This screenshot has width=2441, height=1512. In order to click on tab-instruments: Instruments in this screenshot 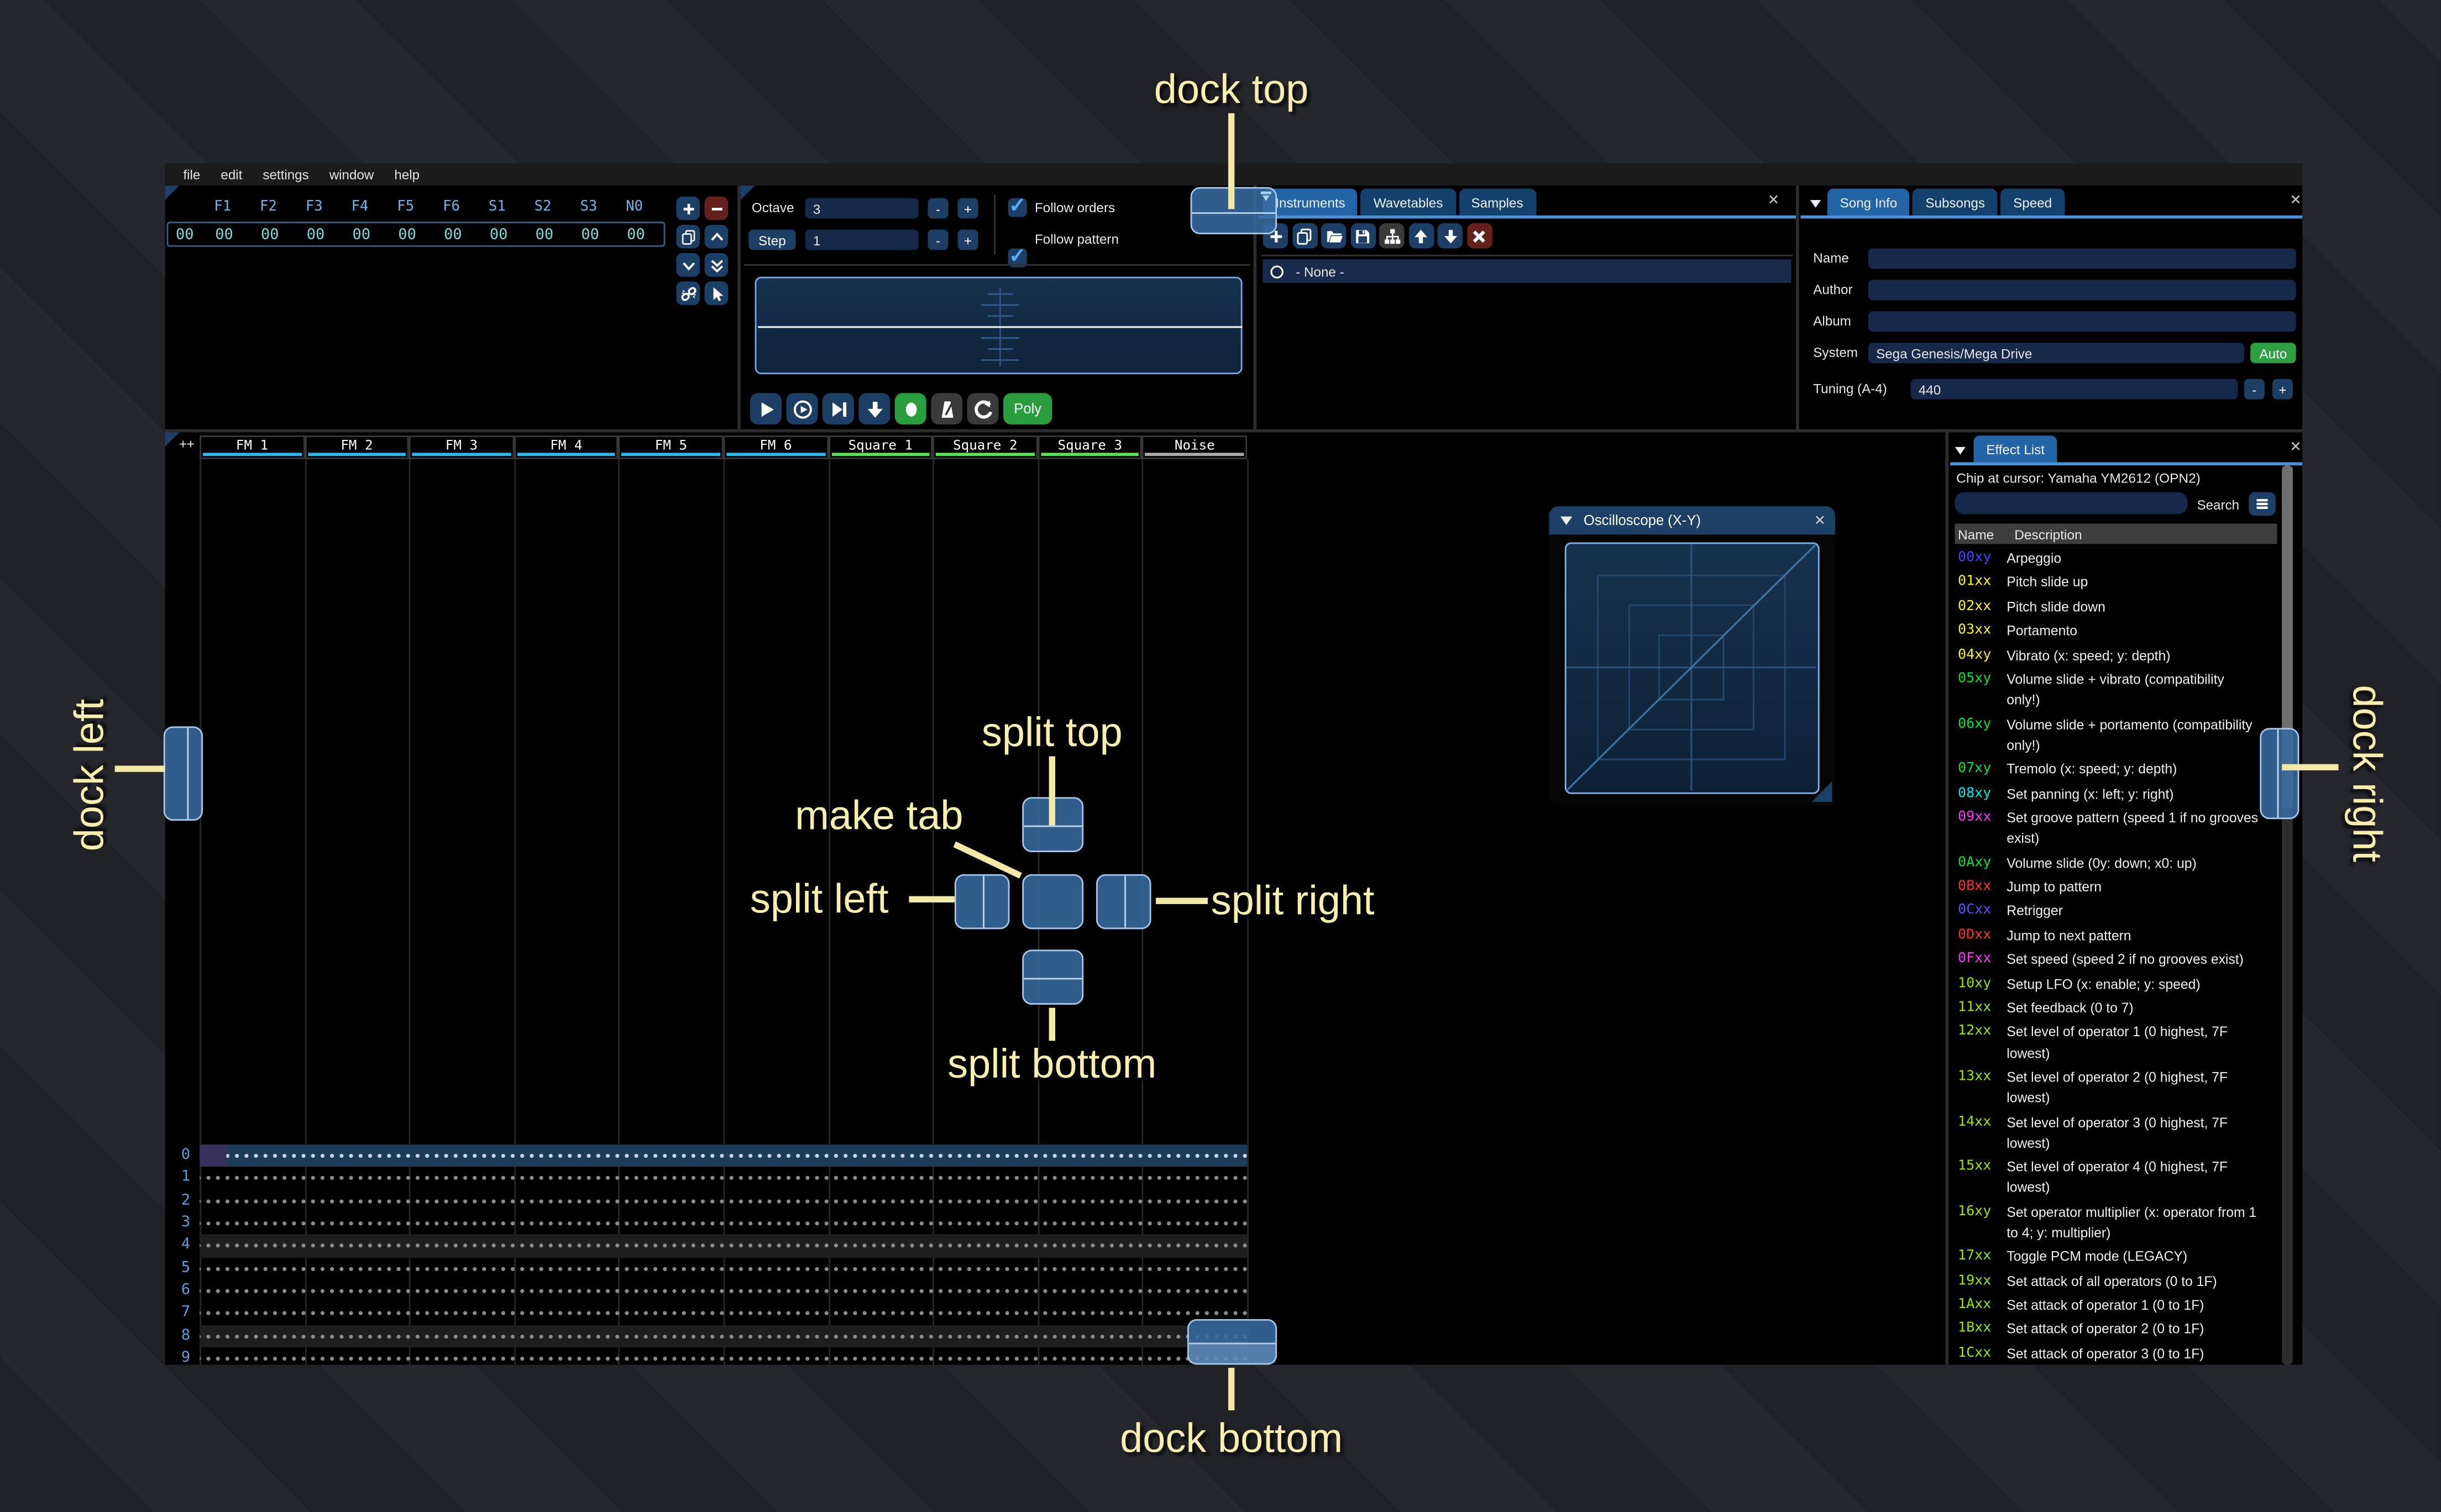, I will do `click(1310, 202)`.